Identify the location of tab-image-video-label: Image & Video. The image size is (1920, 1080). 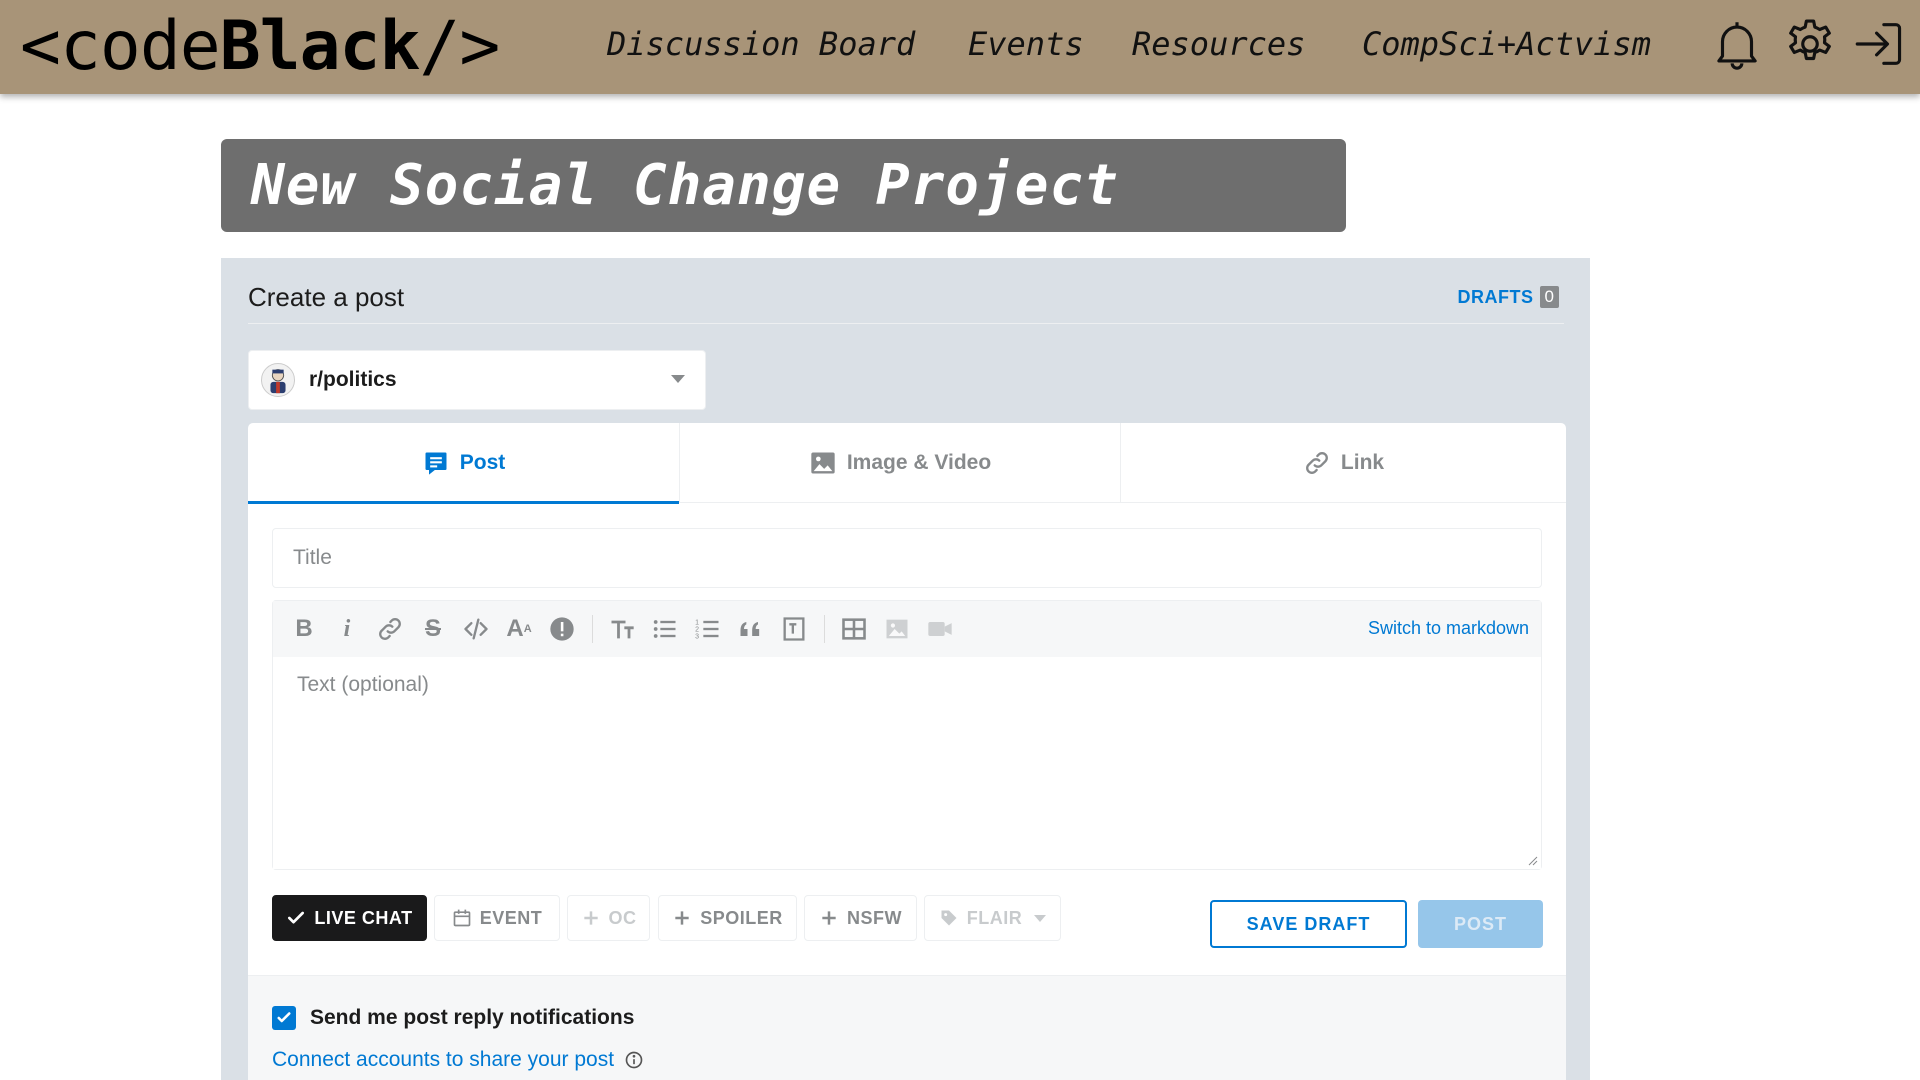
(919, 462).